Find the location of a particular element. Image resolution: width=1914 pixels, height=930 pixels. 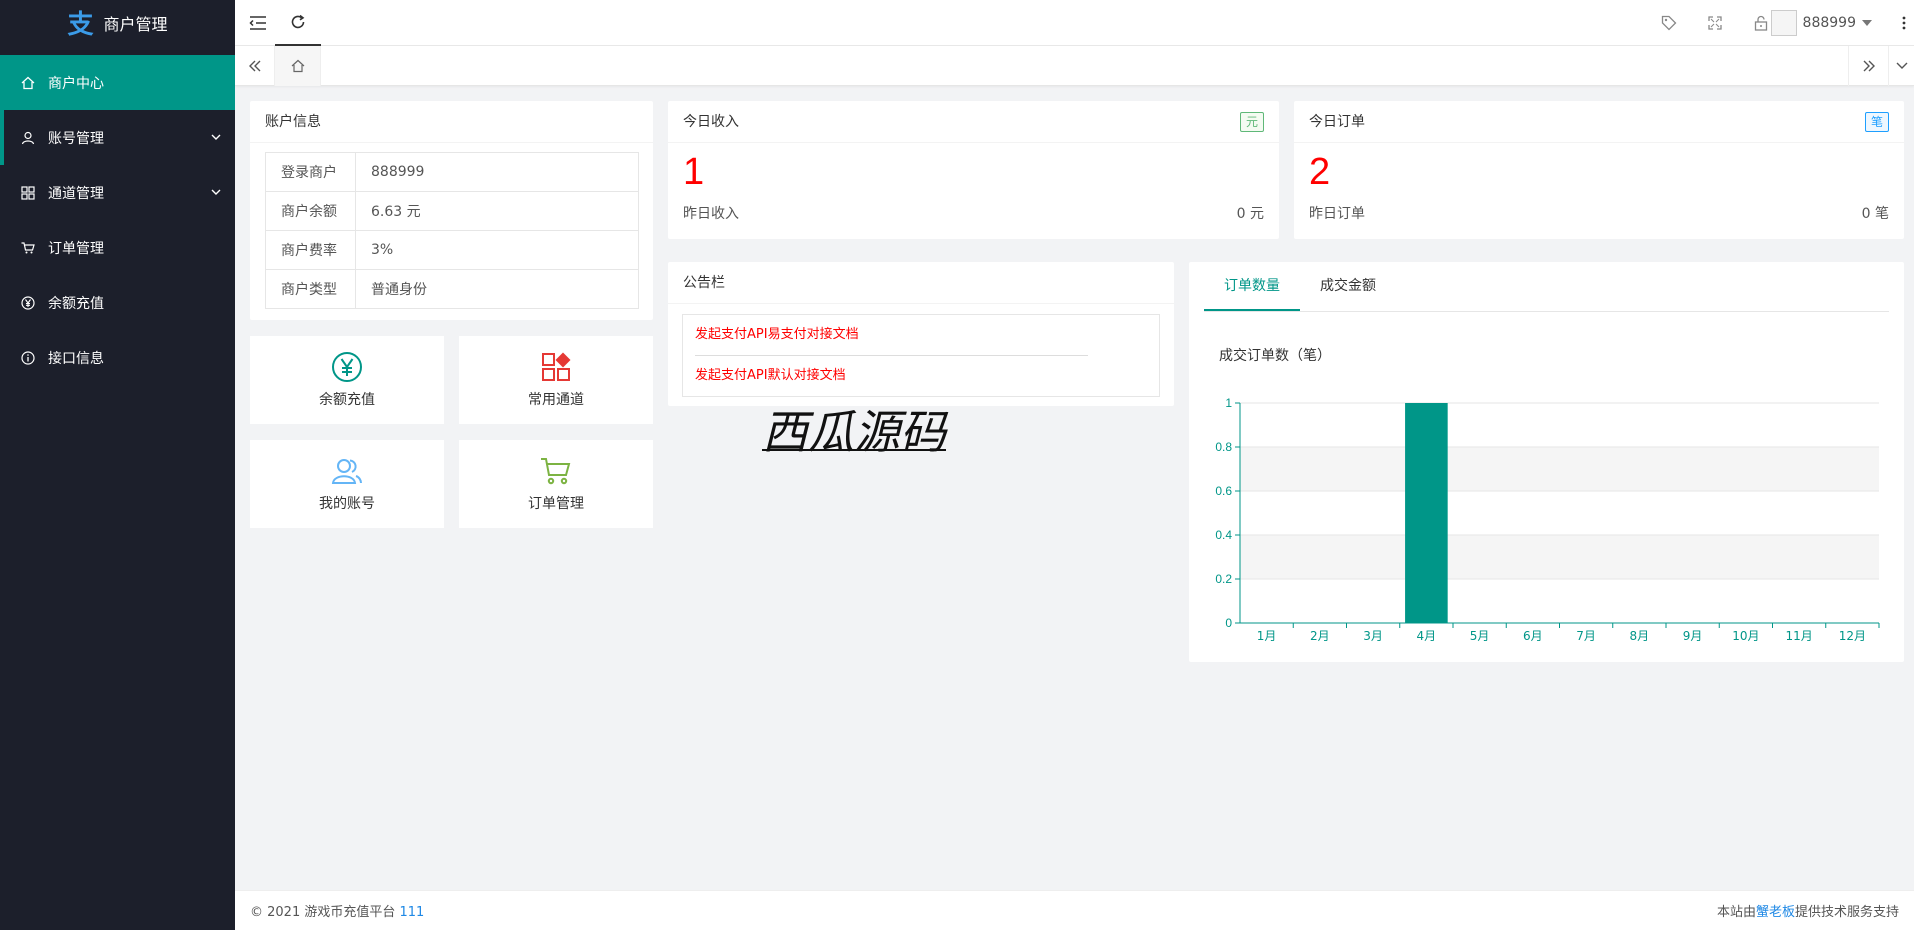

x-tick-label: 6月 is located at coordinates (1533, 636).